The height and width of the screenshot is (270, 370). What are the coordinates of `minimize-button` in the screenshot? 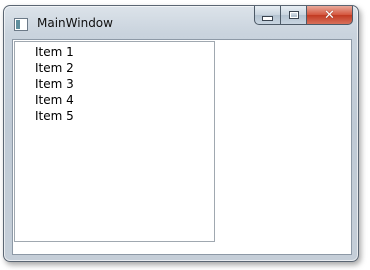 It's located at (267, 15).